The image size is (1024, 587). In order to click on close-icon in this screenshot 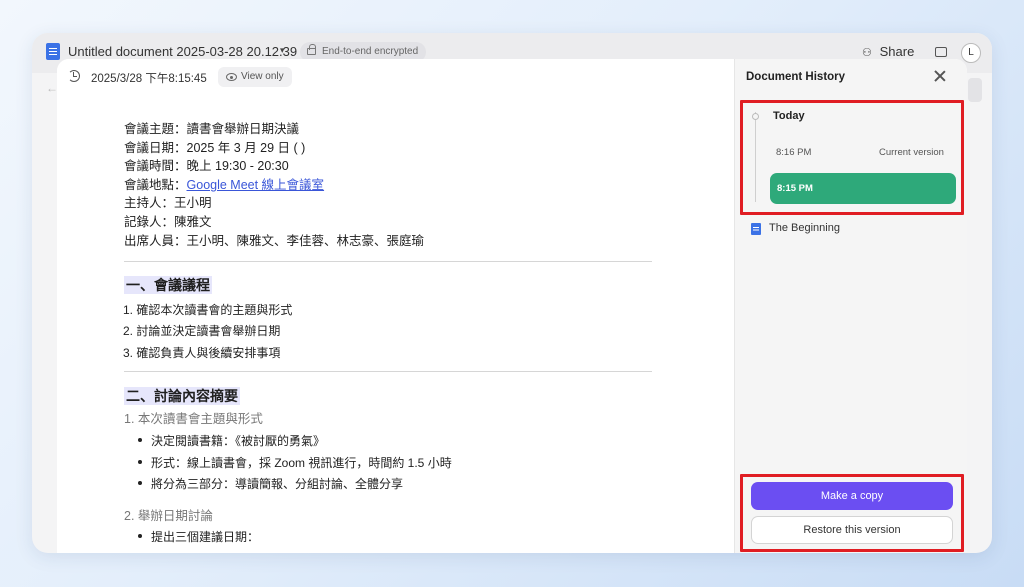, I will do `click(940, 76)`.